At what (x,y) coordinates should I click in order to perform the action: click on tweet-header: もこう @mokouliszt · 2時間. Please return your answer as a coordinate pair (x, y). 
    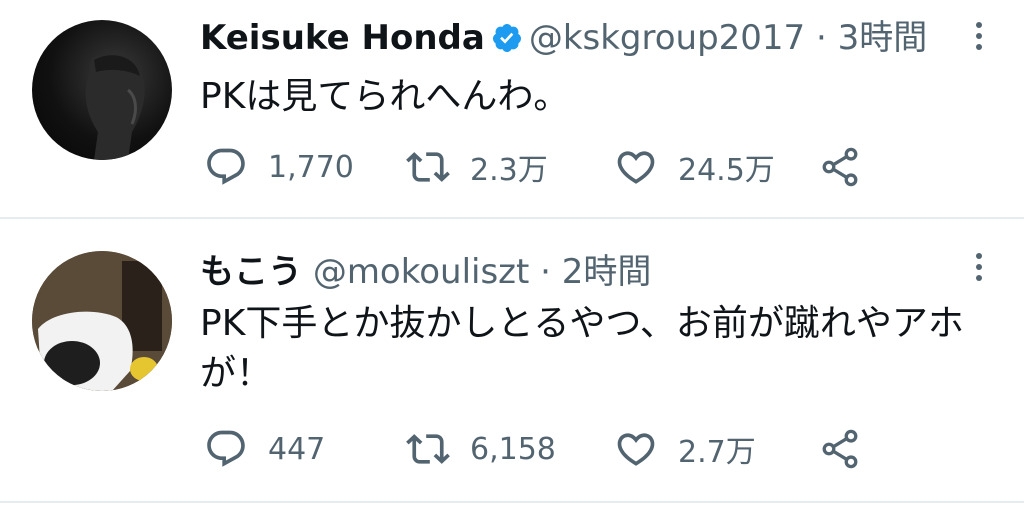
    Looking at the image, I should click on (425, 272).